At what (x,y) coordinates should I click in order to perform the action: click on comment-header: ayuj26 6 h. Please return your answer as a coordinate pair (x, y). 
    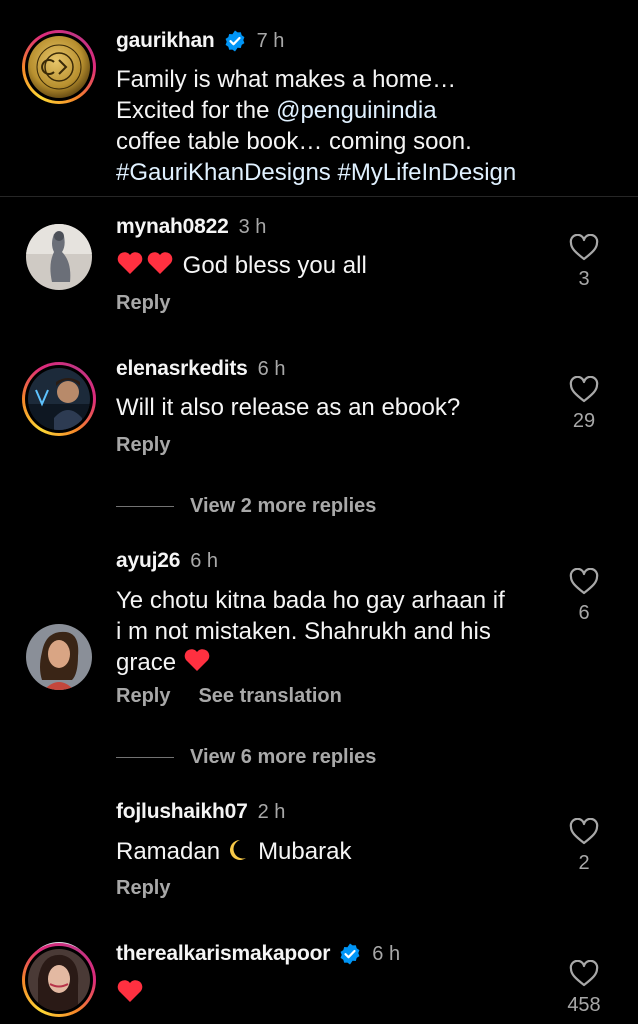
    Looking at the image, I should click on (167, 561).